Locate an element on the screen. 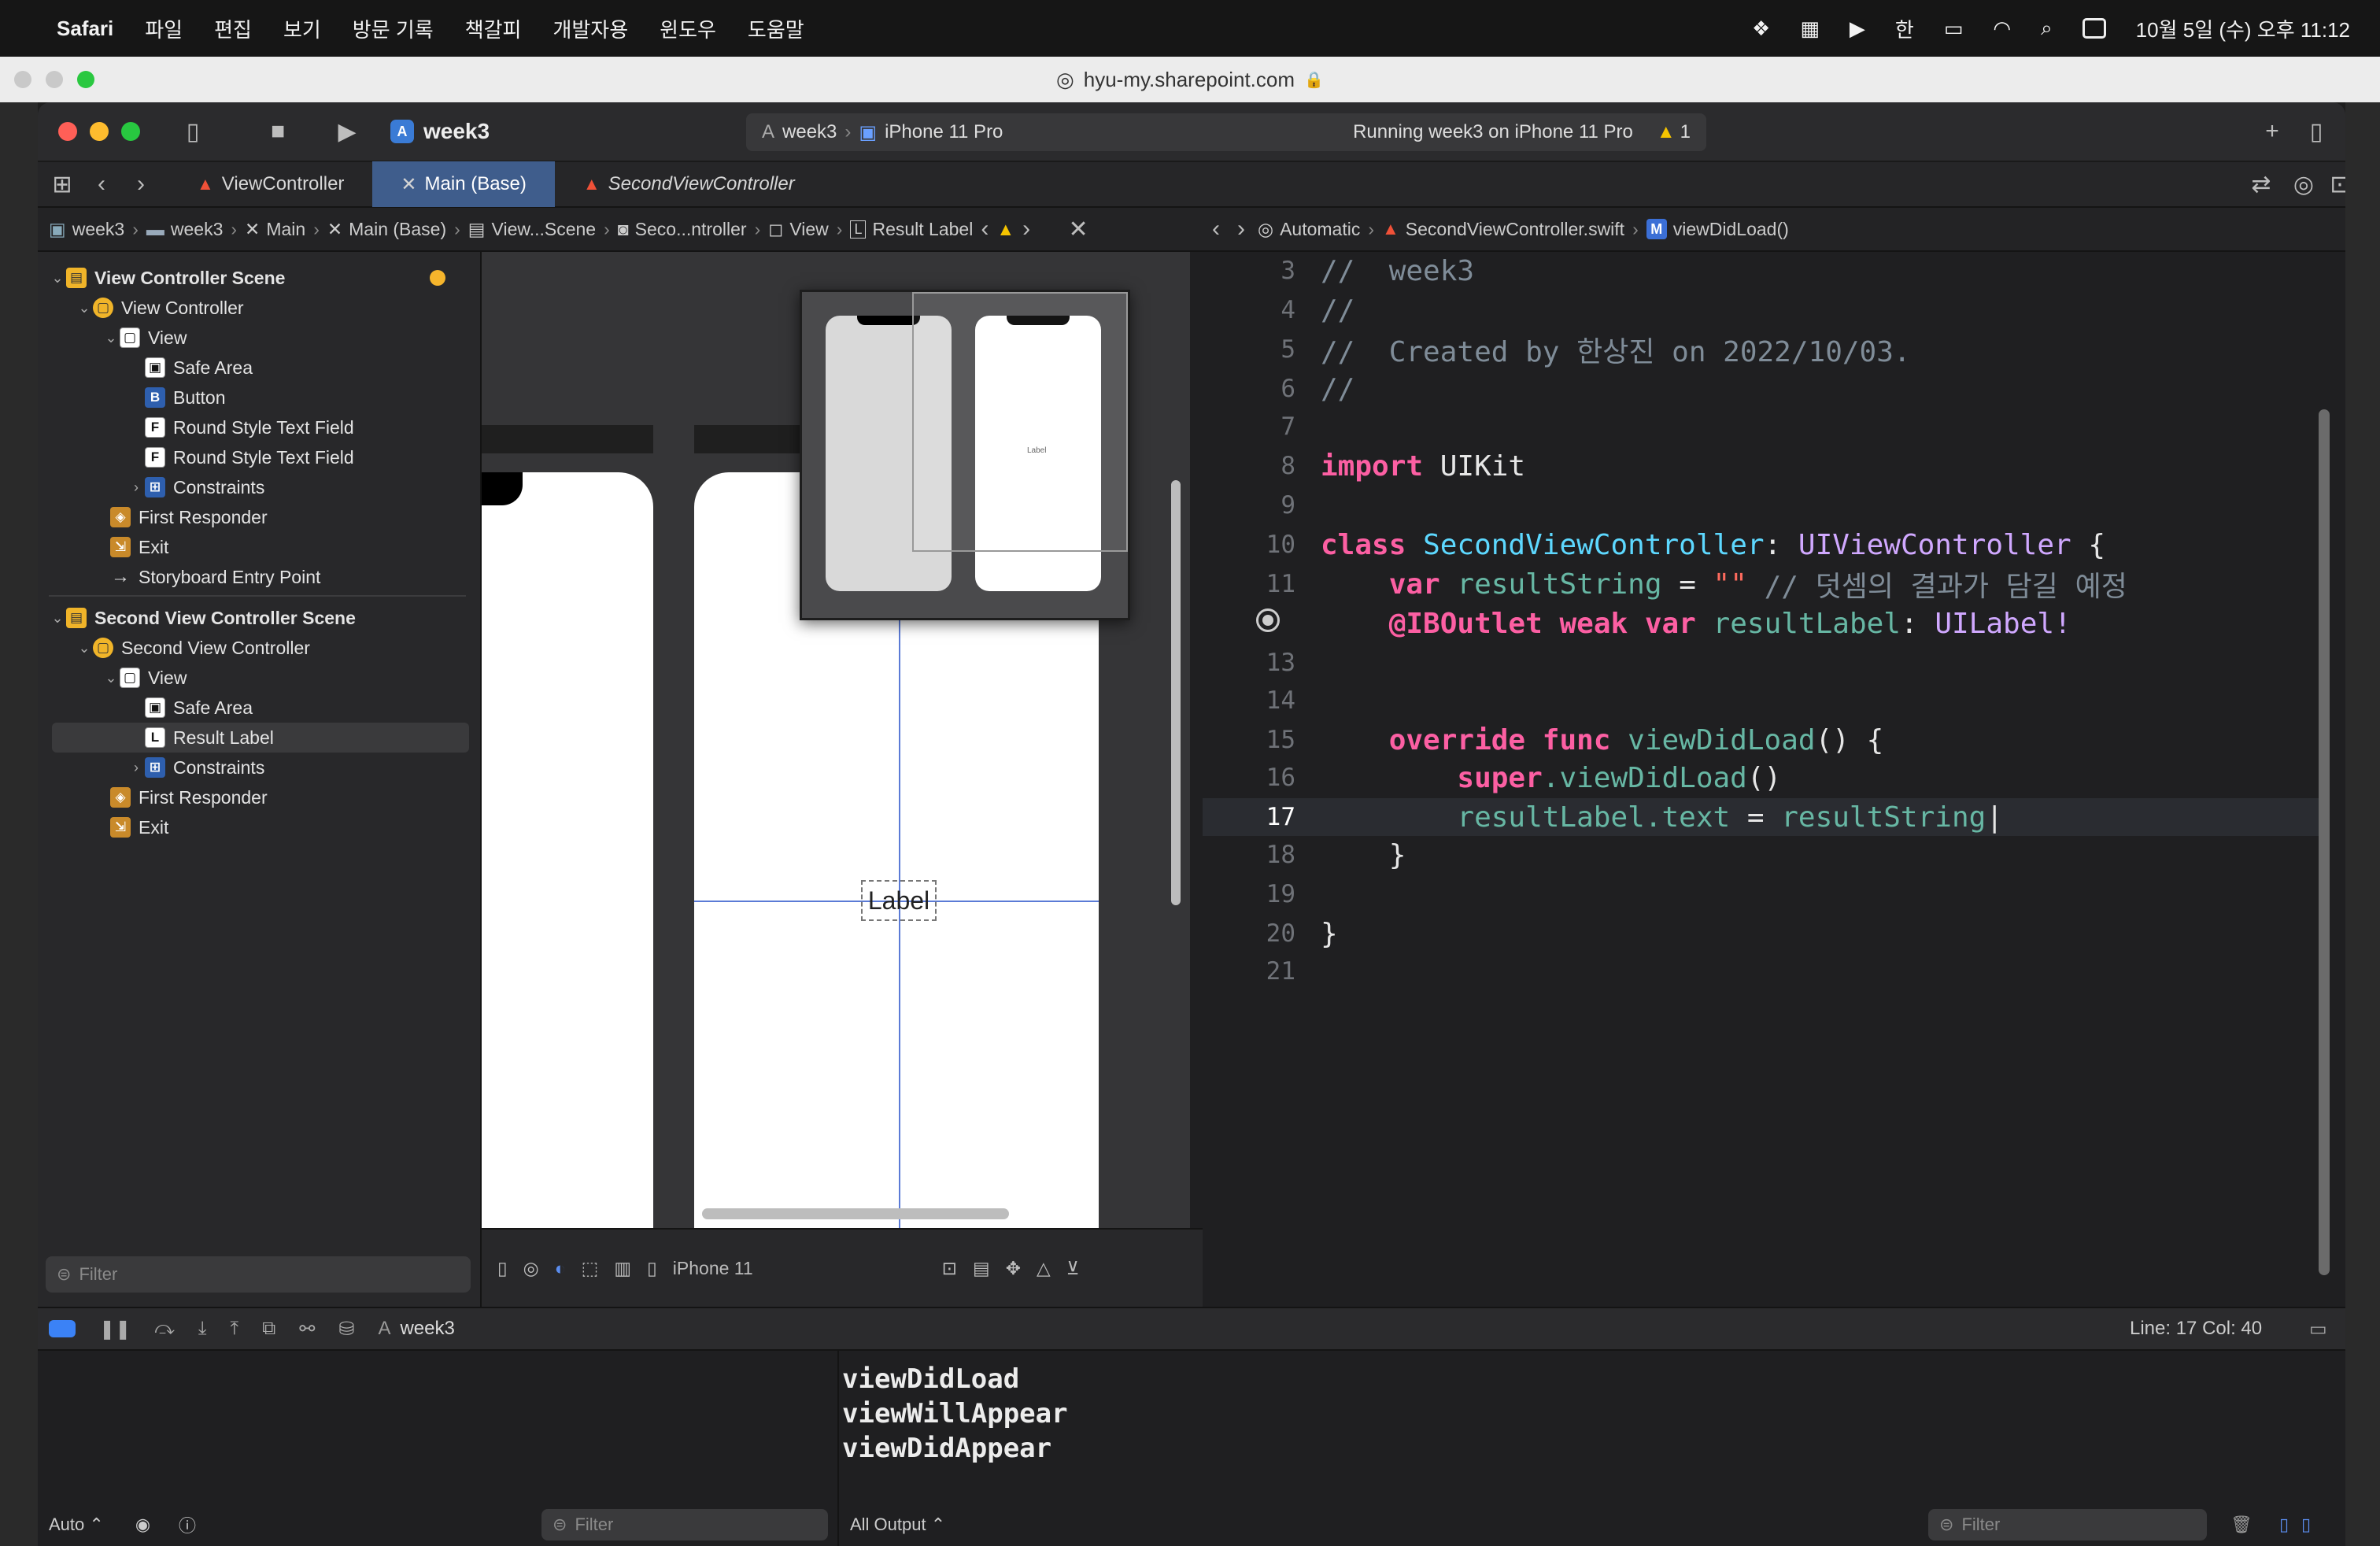 The image size is (2380, 1546). resolve-issues-icon: △ is located at coordinates (1044, 1269).